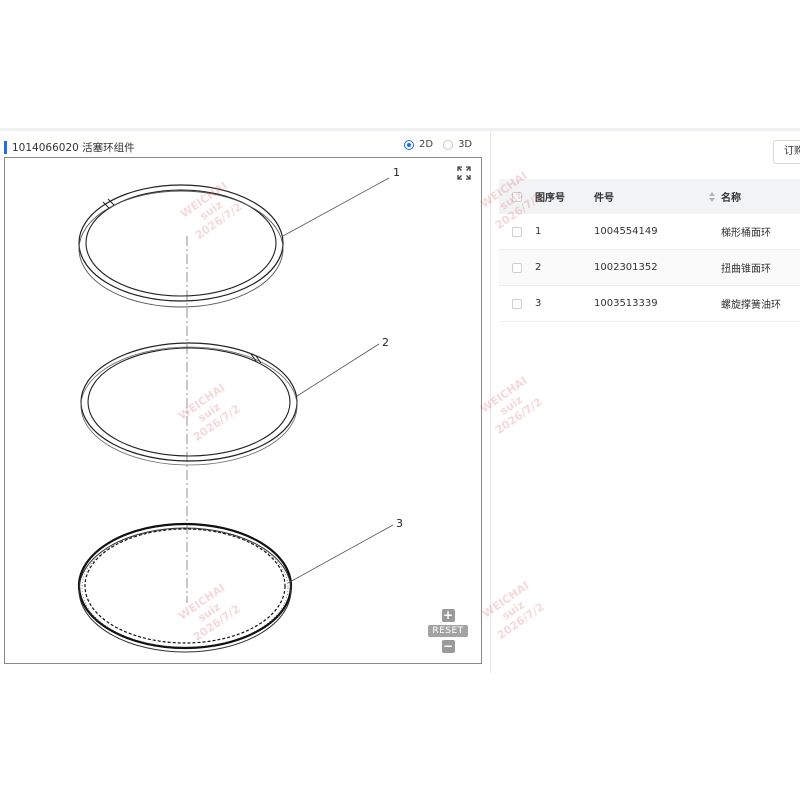  I want to click on sort-icon, so click(712, 196).